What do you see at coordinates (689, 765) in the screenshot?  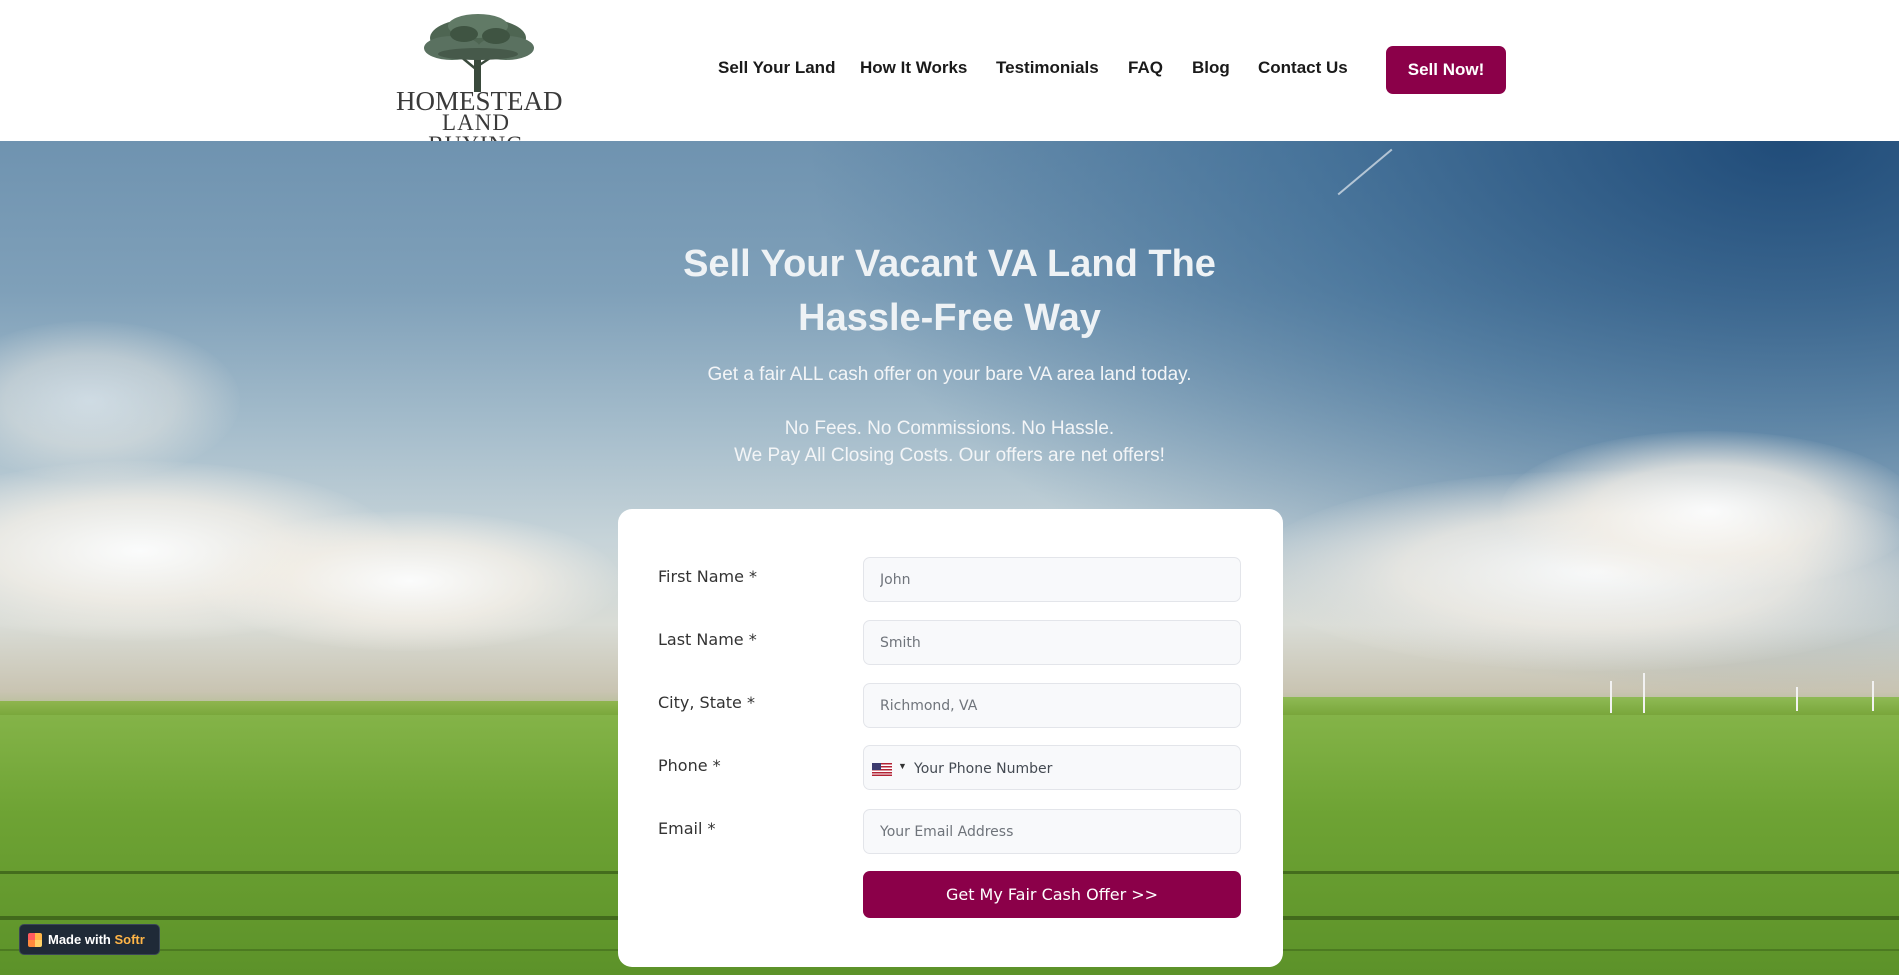 I see `phone-label: Phone *` at bounding box center [689, 765].